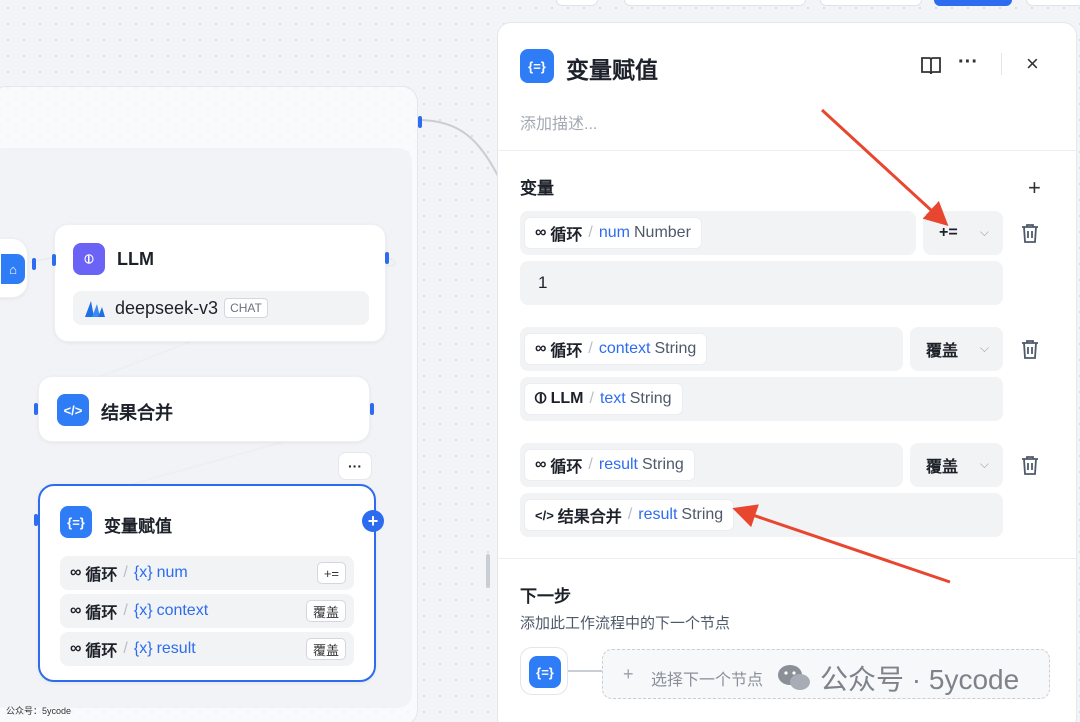 Image resolution: width=1080 pixels, height=722 pixels. What do you see at coordinates (841, 544) in the screenshot?
I see `arrow-to-result` at bounding box center [841, 544].